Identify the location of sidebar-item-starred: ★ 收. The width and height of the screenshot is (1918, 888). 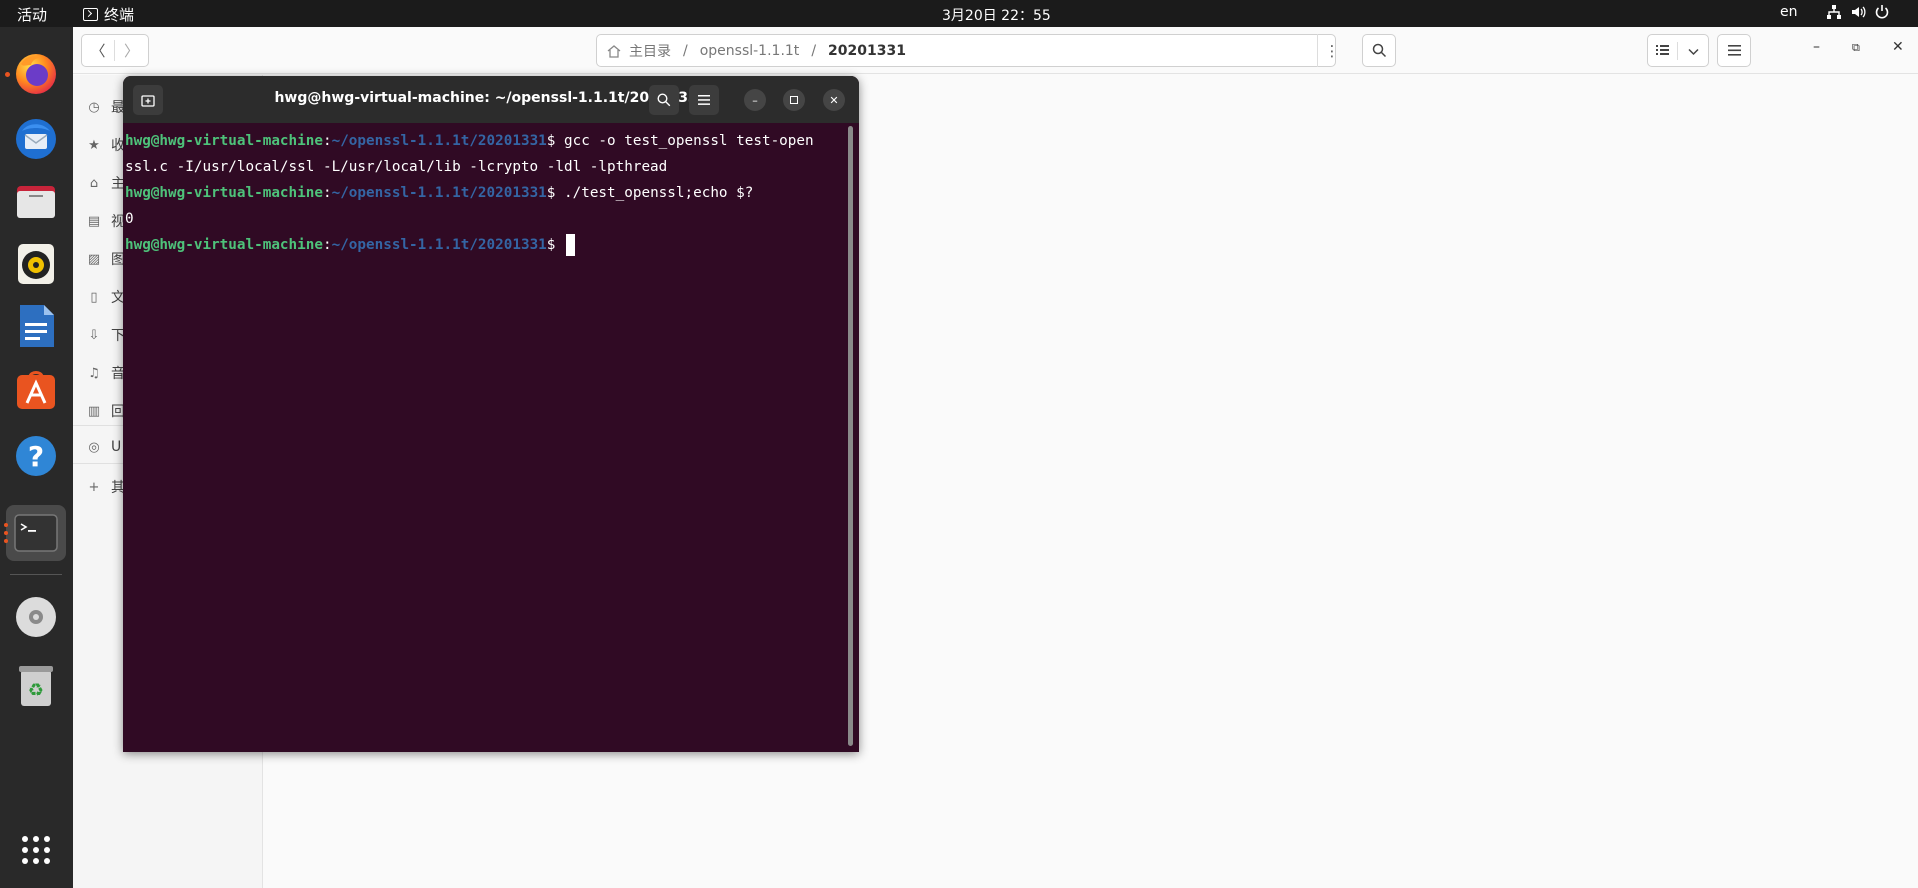
(106, 145).